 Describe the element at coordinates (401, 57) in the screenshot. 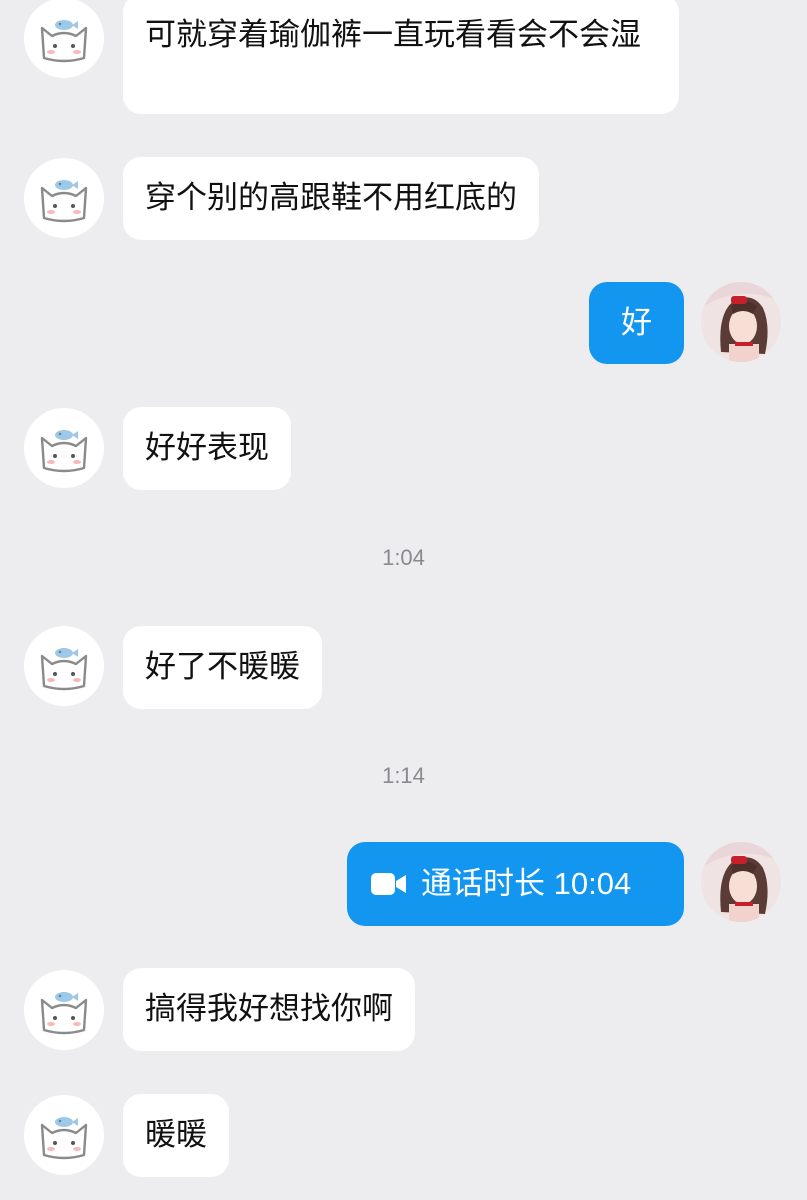

I see `message-bubble-incoming: 可就穿着瑜伽裤一直玩看看会不会湿` at that location.